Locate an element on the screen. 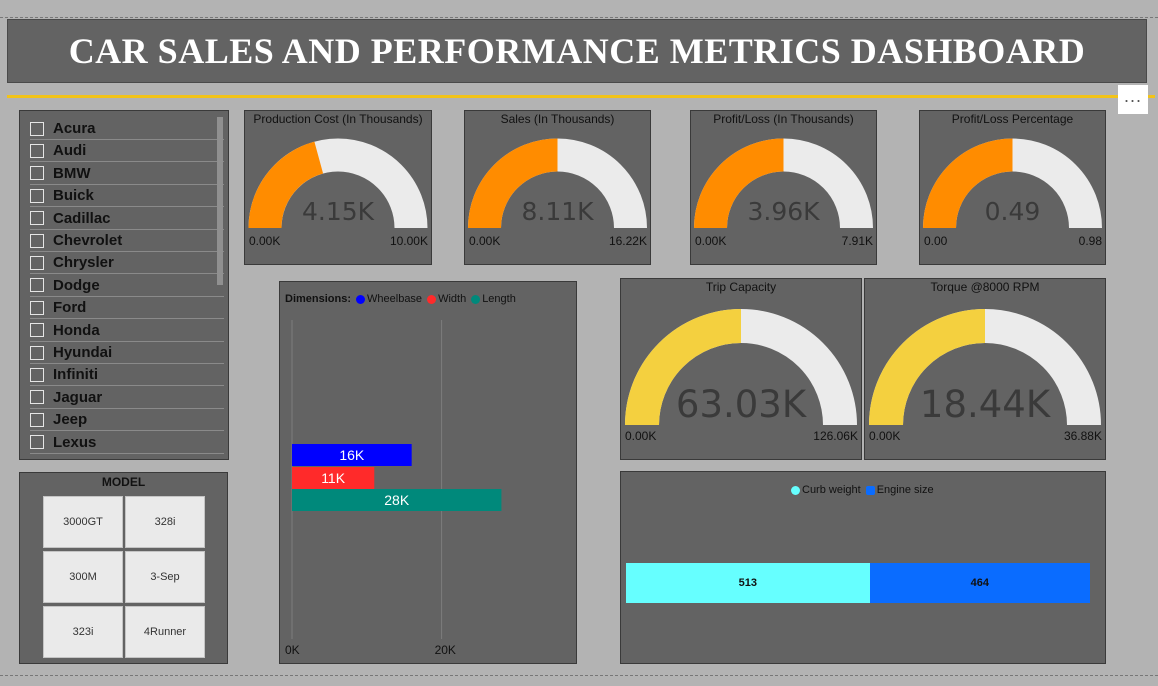  gauge-value: 0.49 is located at coordinates (1012, 211).